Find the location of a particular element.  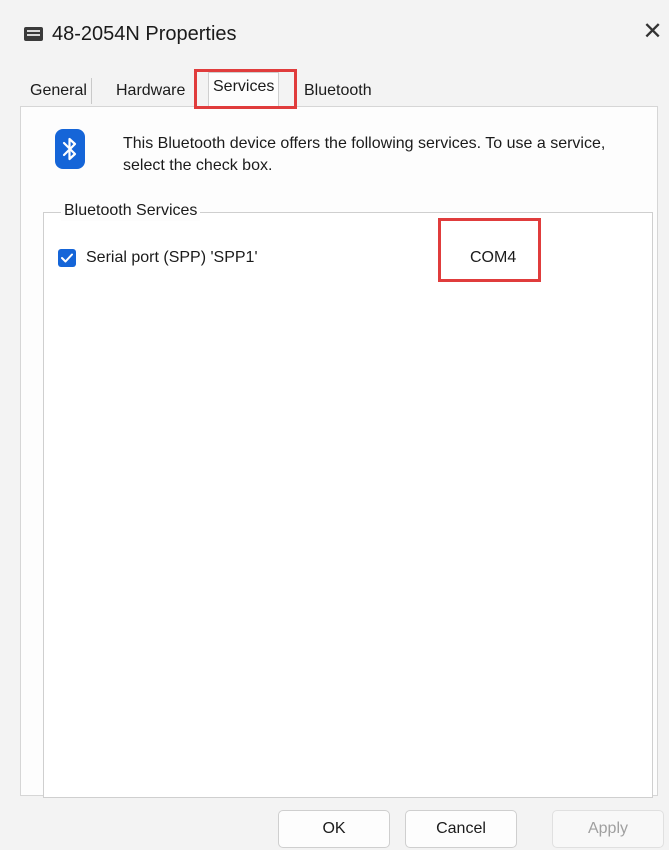

service-row: Serial port (SPP) 'SPP1' COM4 is located at coordinates (348, 258).